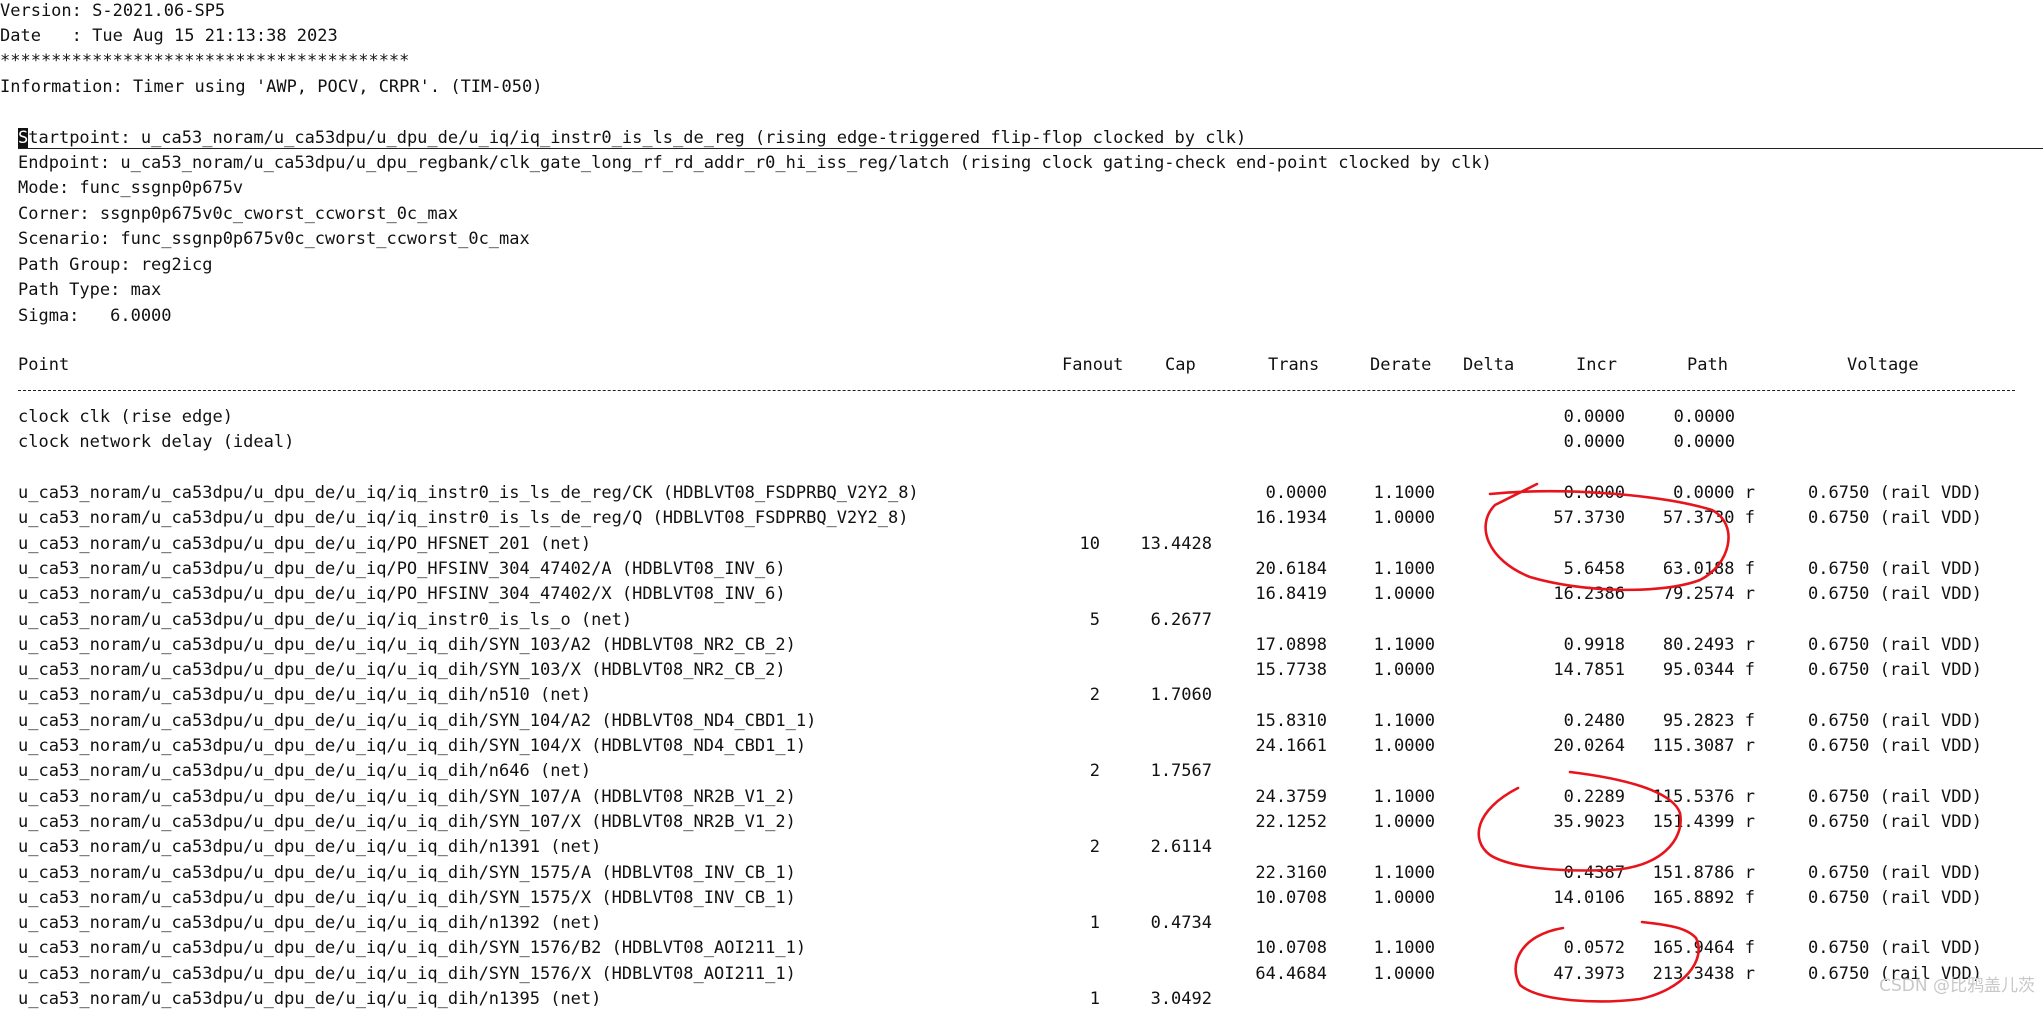  I want to click on trans-cell: 24.1661, so click(1291, 746).